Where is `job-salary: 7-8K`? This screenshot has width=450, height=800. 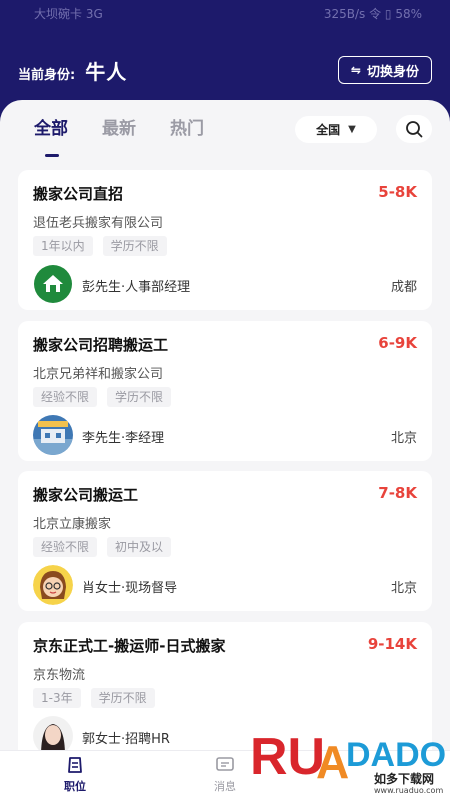 job-salary: 7-8K is located at coordinates (397, 493).